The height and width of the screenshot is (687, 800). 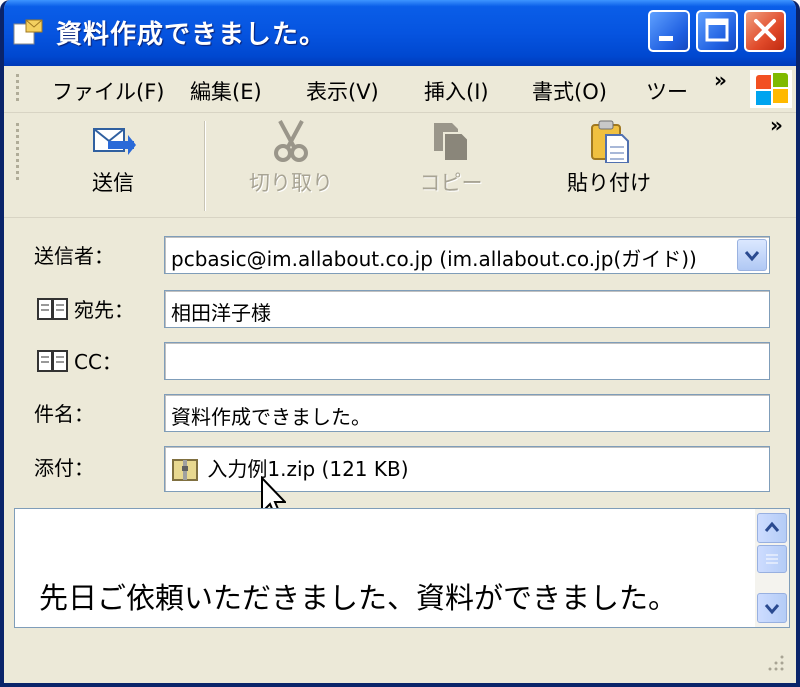 I want to click on cc-input, so click(x=467, y=361).